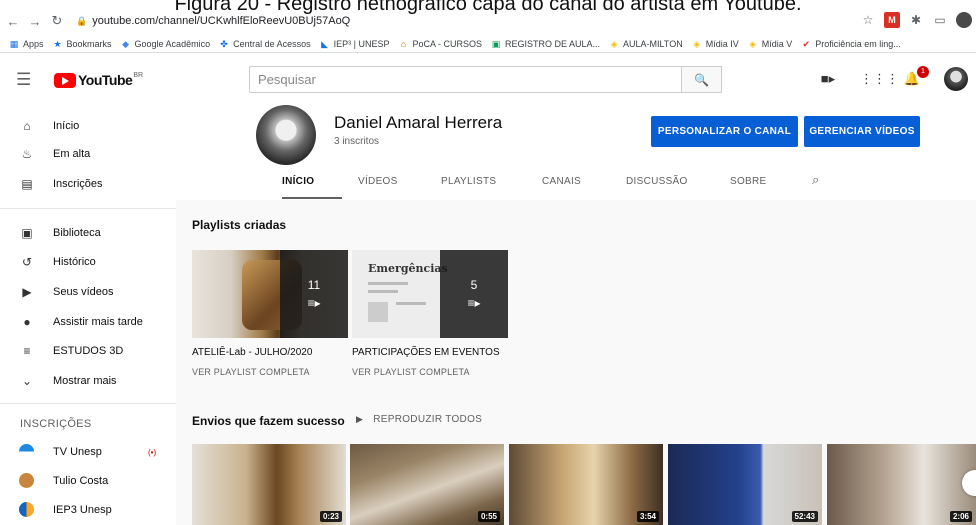  Describe the element at coordinates (27, 292) in the screenshot. I see `your-videos-icon: ▶` at that location.